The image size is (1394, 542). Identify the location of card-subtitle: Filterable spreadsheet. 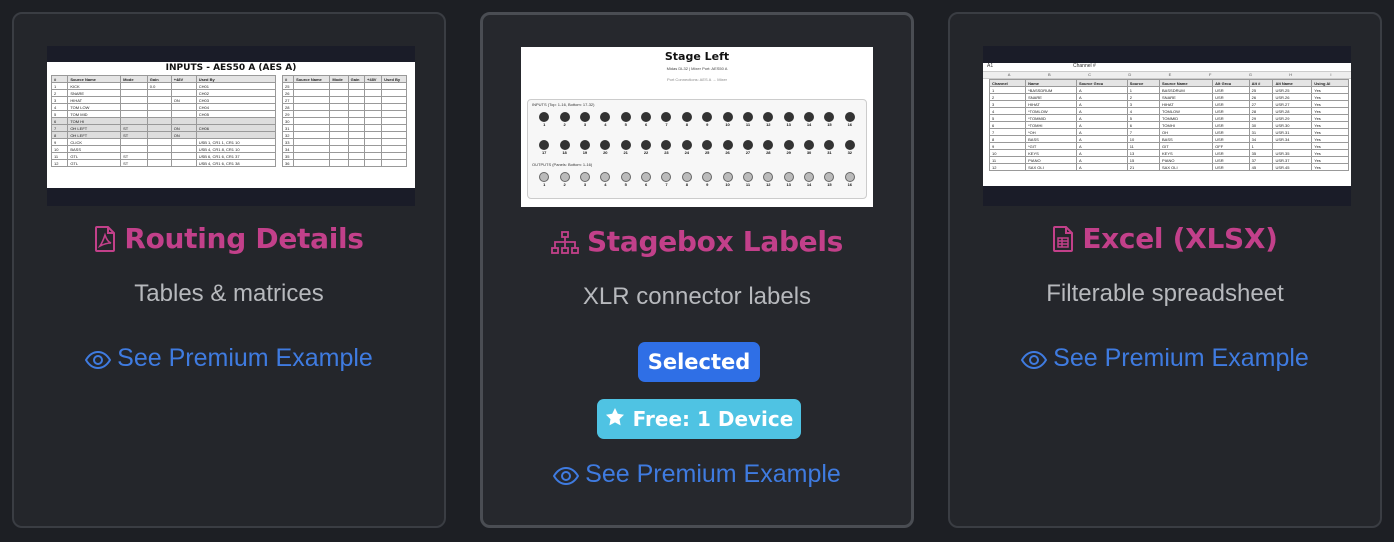
(1165, 293).